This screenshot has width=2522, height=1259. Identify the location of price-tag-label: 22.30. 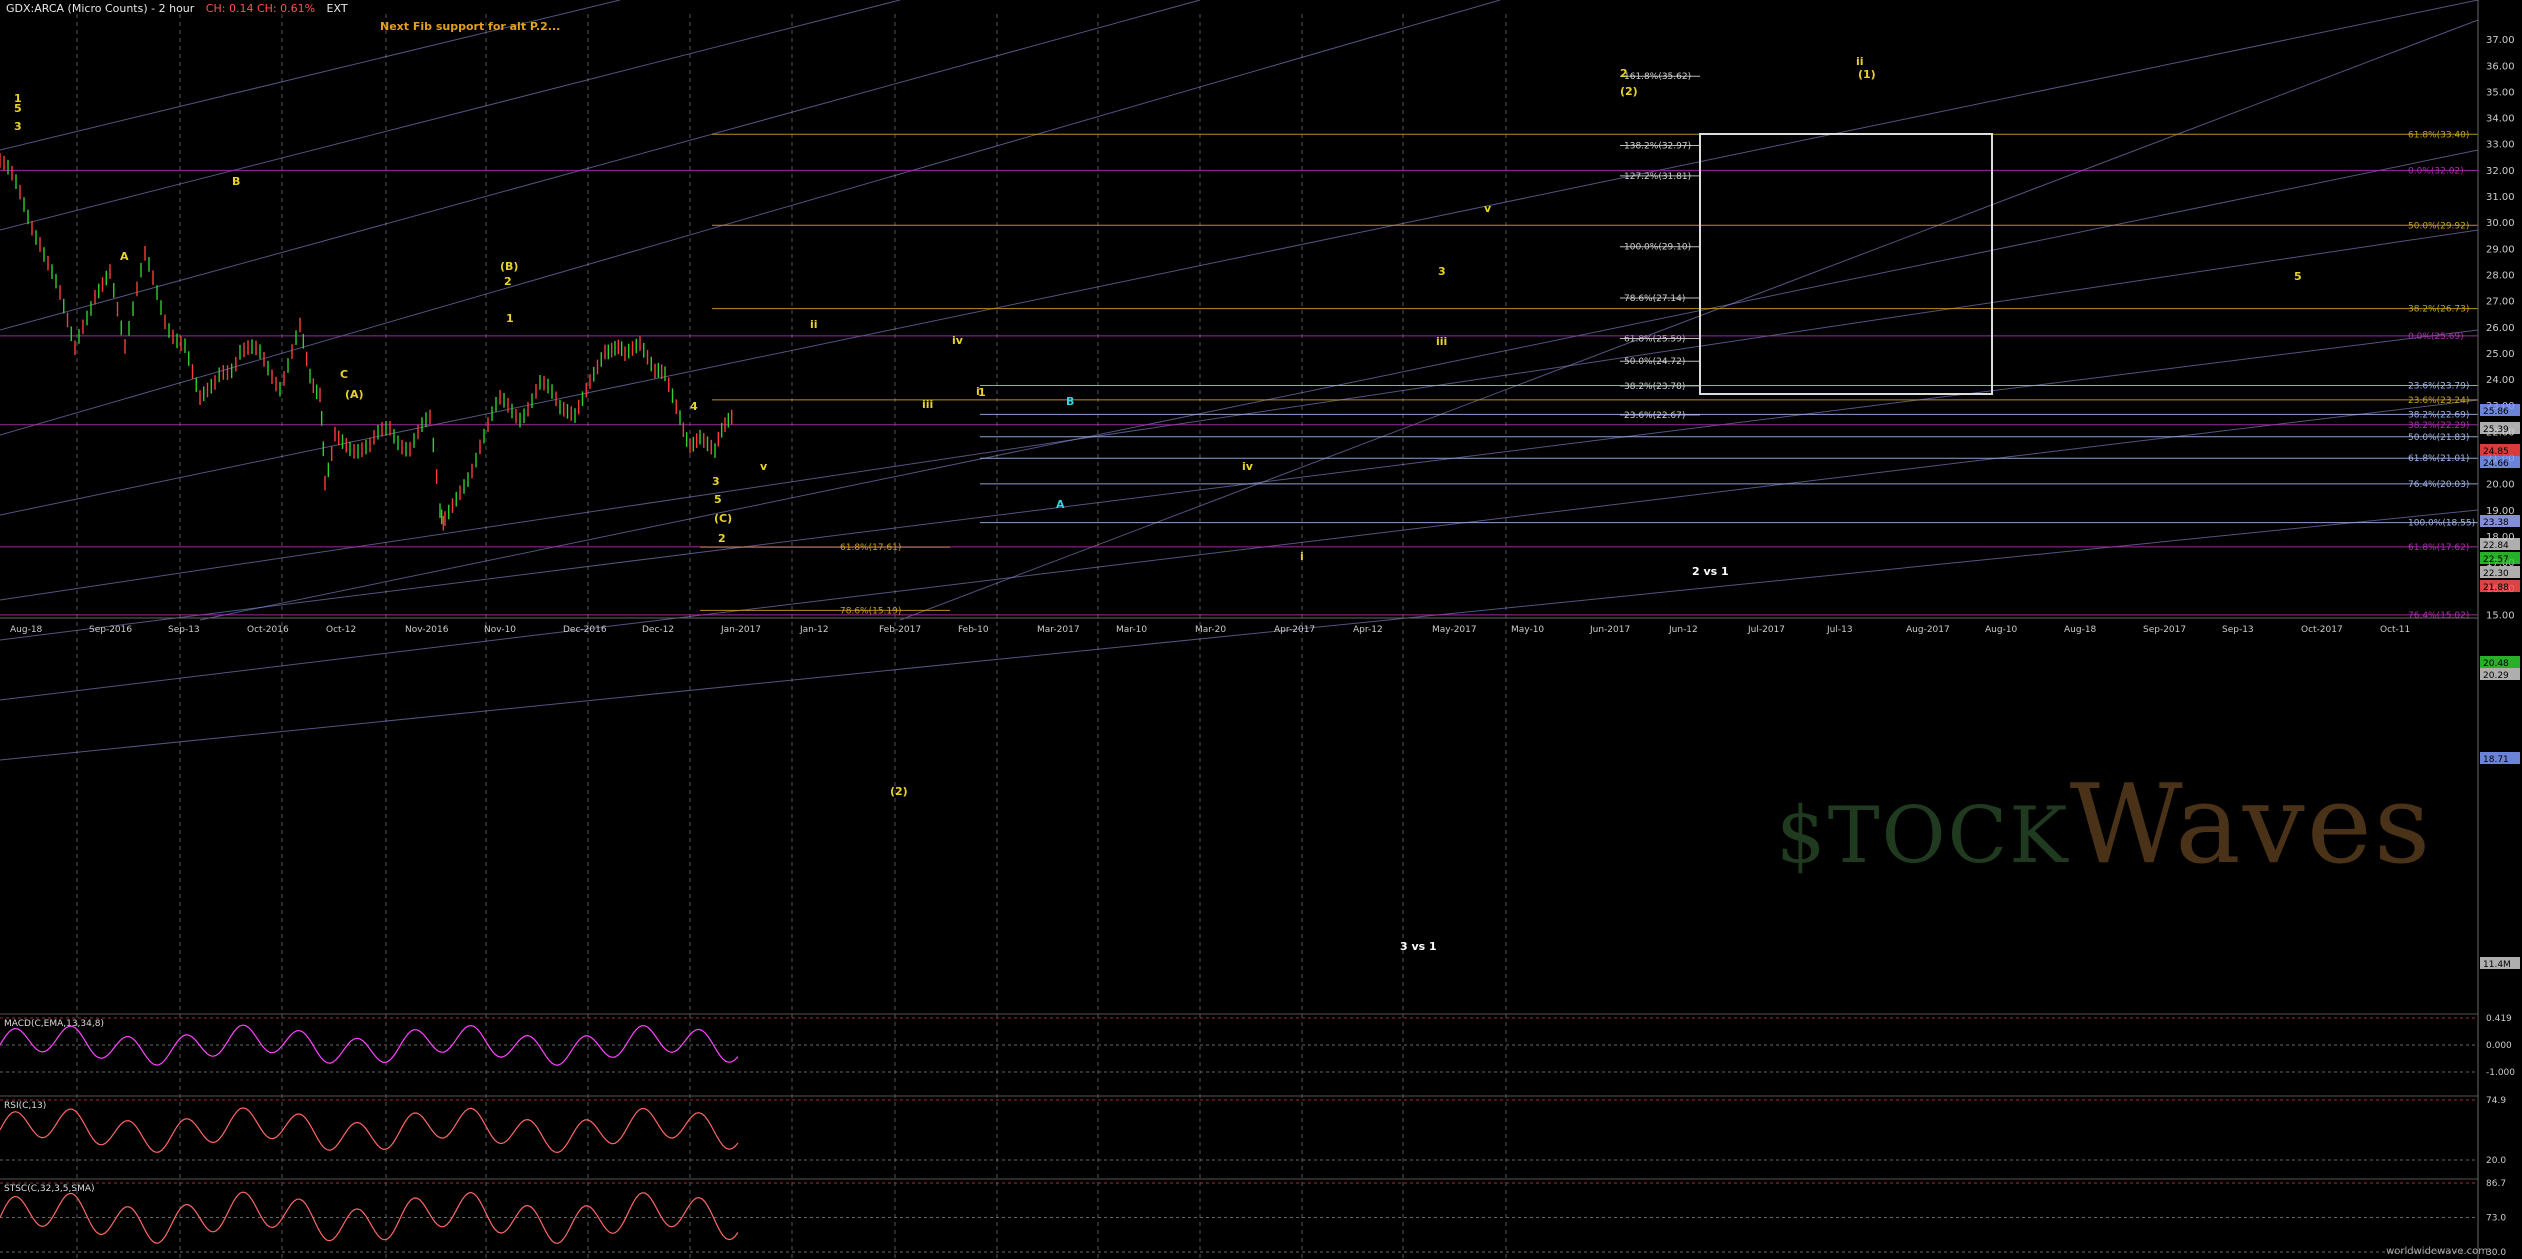
(2496, 574).